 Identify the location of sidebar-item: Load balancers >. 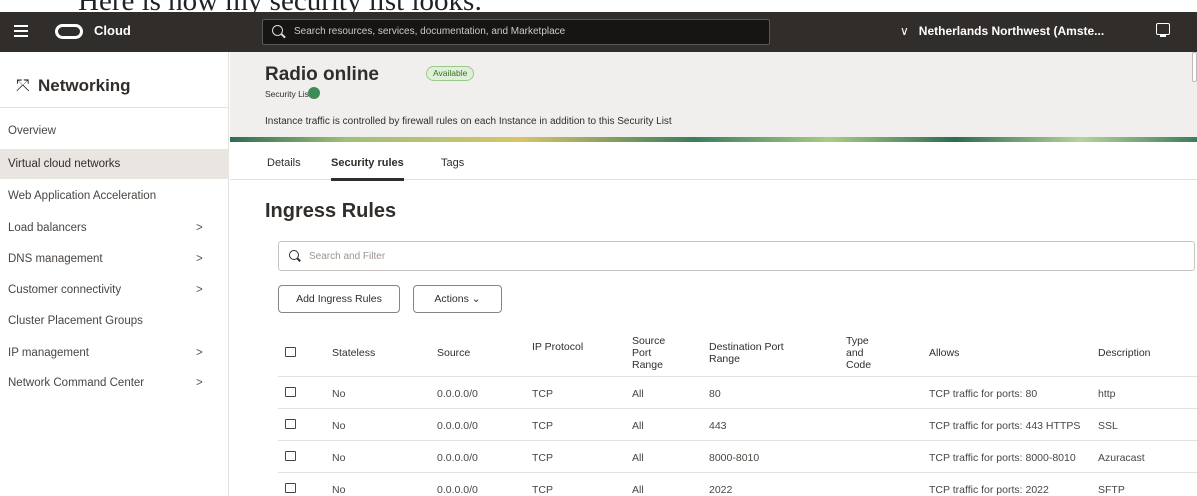
(114, 228).